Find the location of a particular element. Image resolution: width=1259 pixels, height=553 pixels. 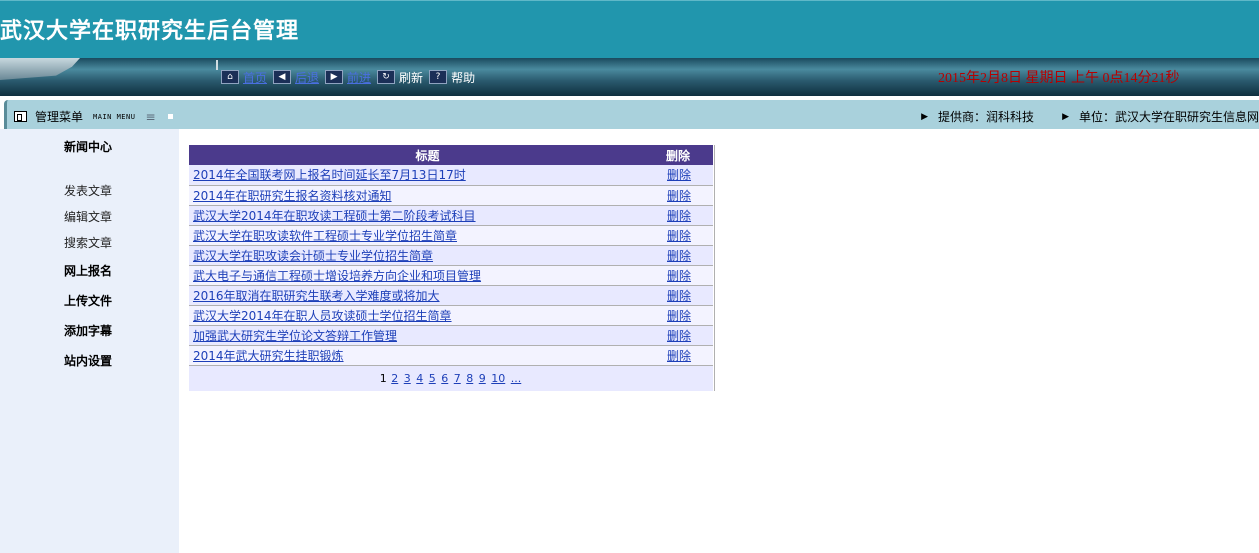

refresh-button: ↻ 刷新 is located at coordinates (400, 77).